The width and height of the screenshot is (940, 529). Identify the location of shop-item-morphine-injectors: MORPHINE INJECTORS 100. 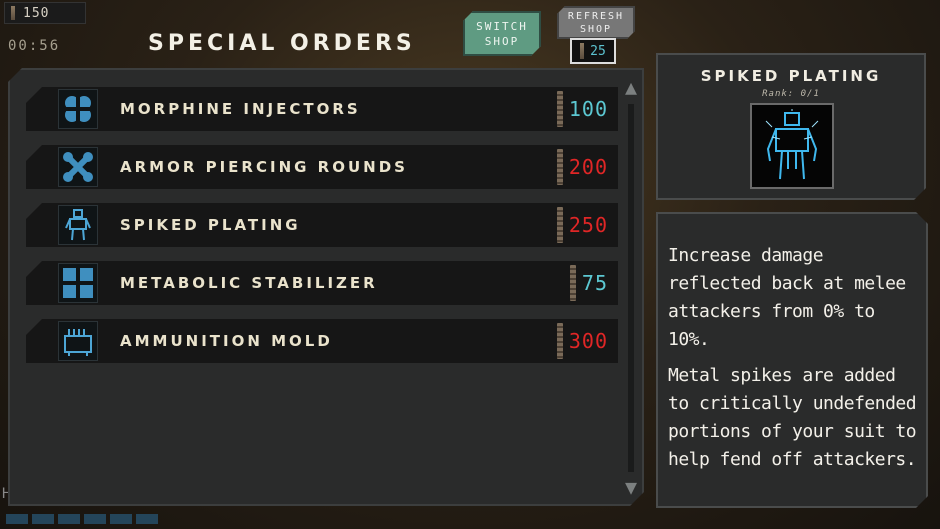
(322, 109).